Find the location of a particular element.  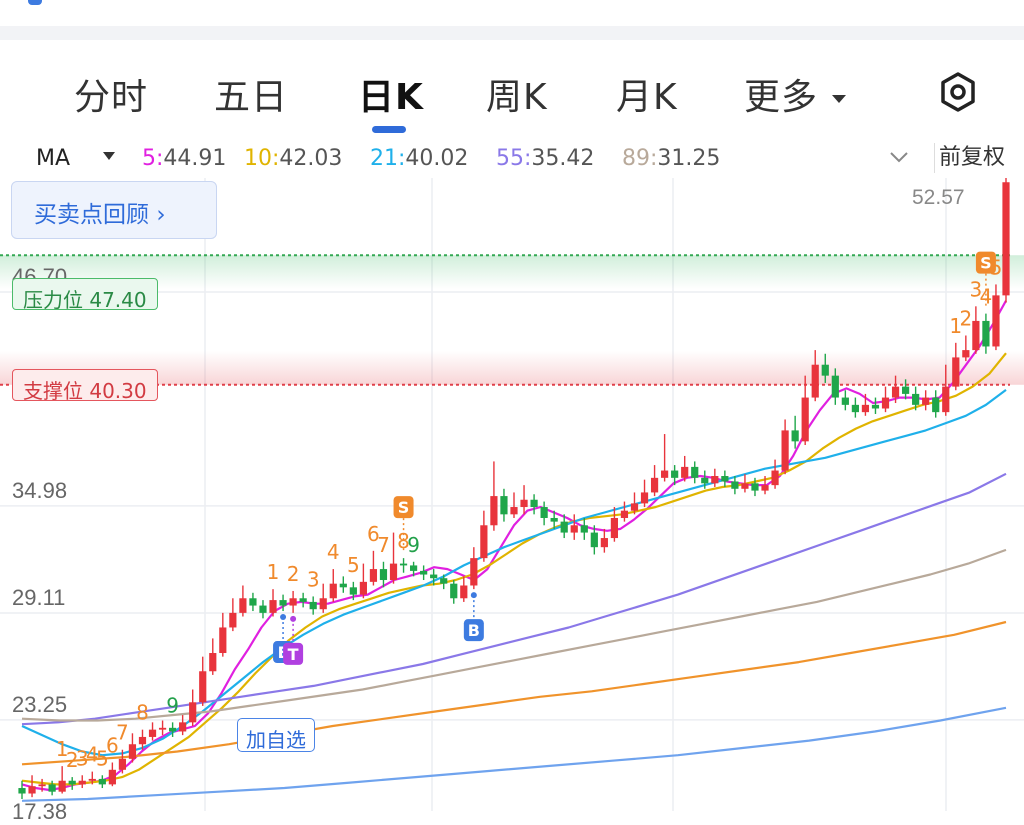

ma55-label: 55: is located at coordinates (514, 158).